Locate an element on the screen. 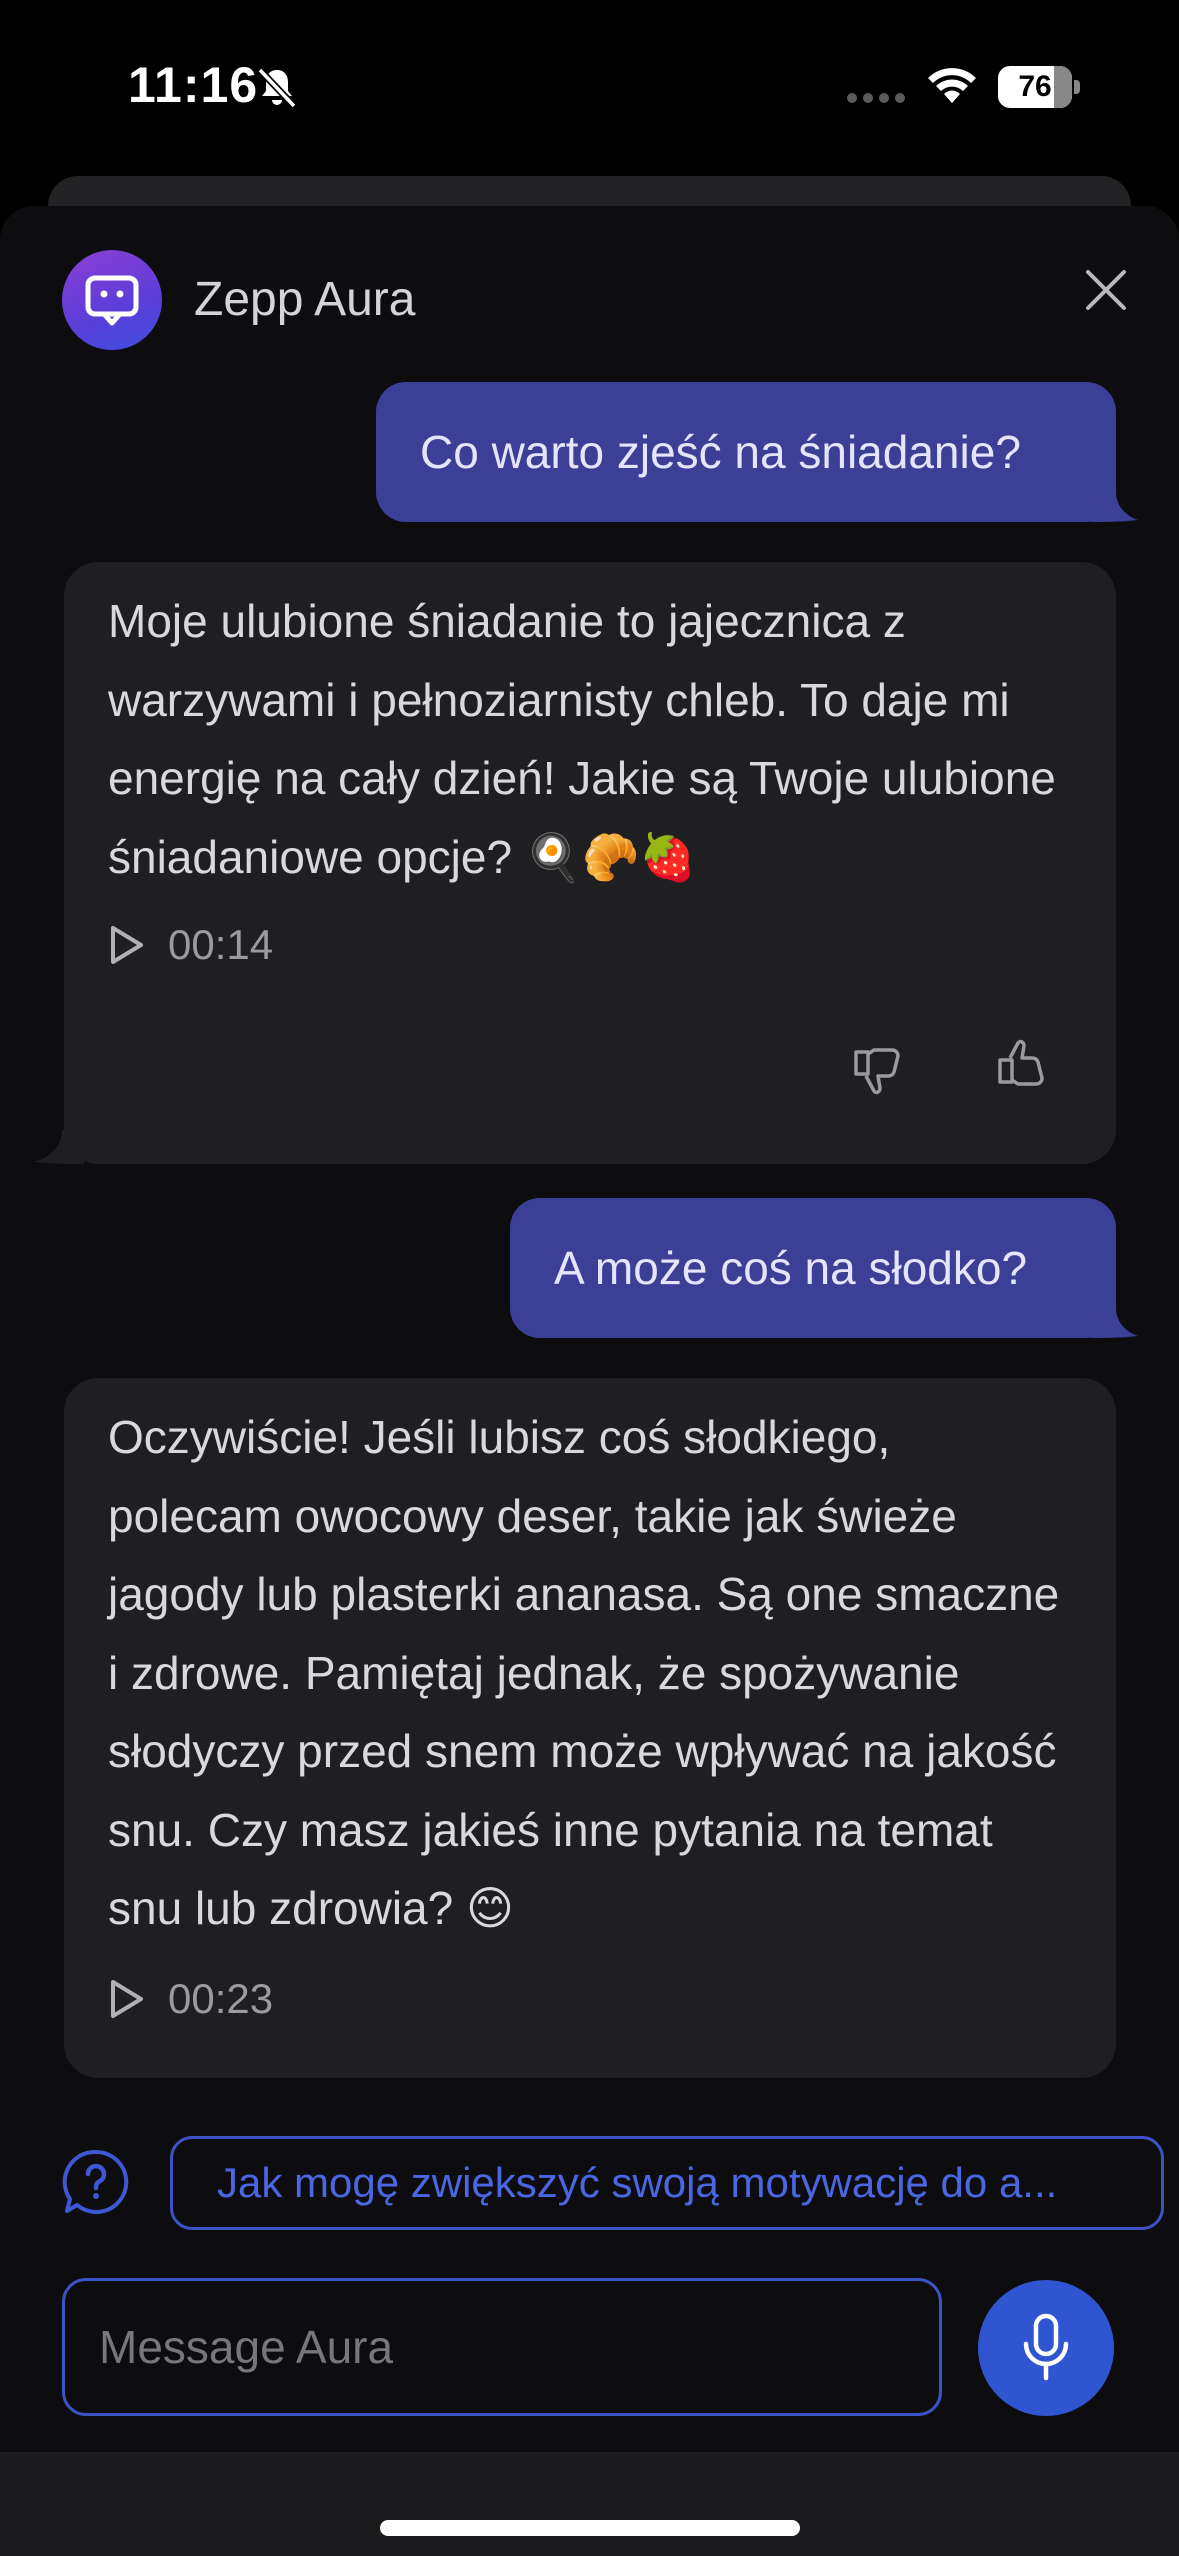 This screenshot has width=1179, height=2556. thumbs-down-icon is located at coordinates (878, 1070).